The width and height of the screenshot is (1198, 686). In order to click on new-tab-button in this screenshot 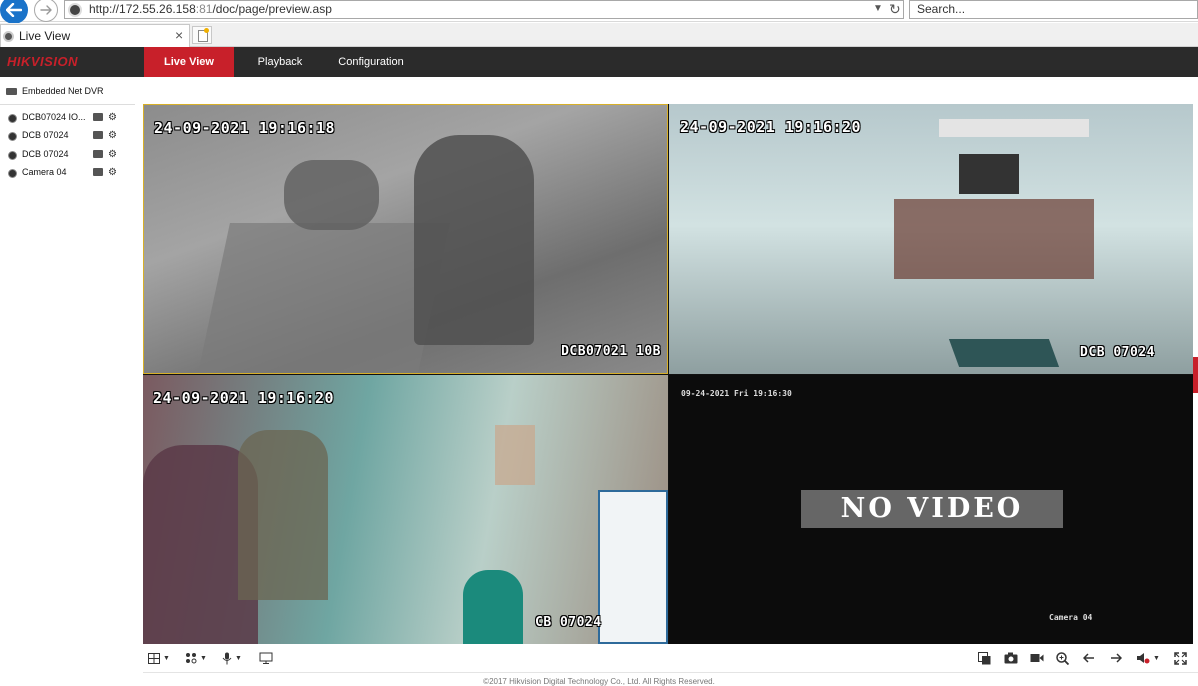, I will do `click(202, 35)`.